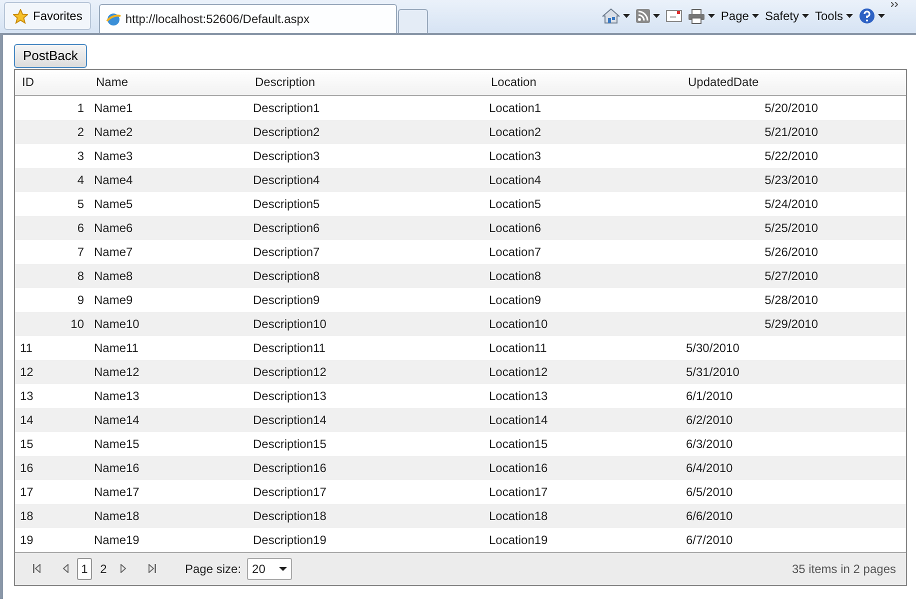 The image size is (916, 601). Describe the element at coordinates (52, 252) in the screenshot. I see `table-cell: 7` at that location.